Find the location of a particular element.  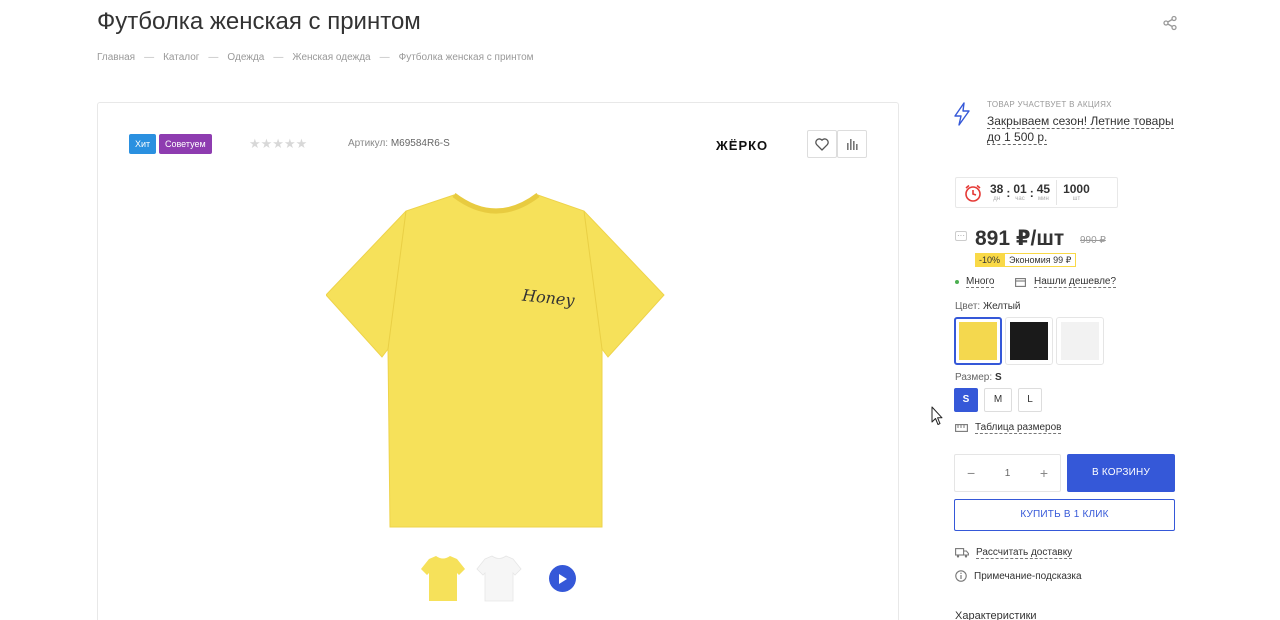

truck-icon is located at coordinates (962, 553).